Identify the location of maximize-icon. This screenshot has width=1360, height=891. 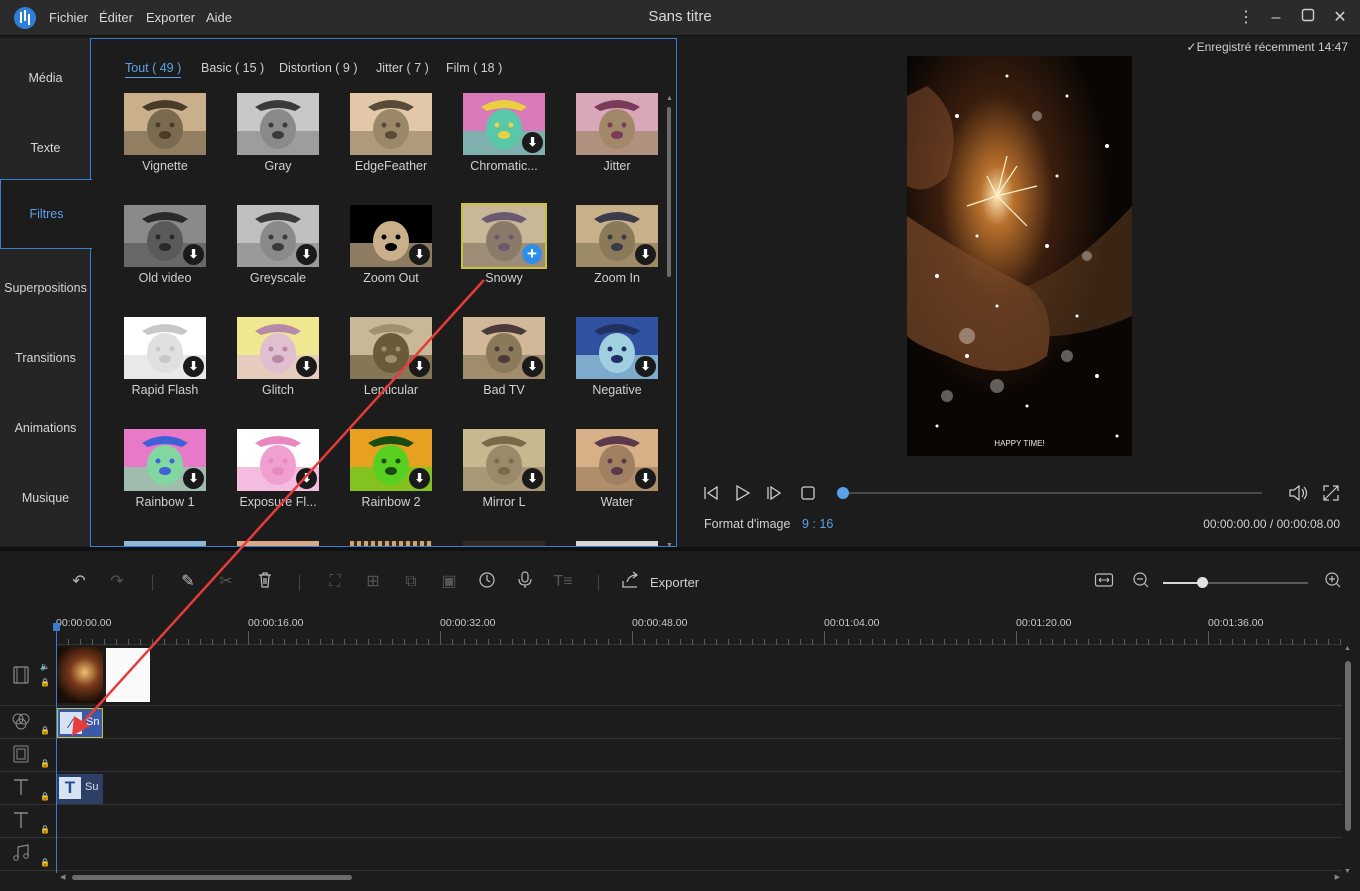
(1308, 18).